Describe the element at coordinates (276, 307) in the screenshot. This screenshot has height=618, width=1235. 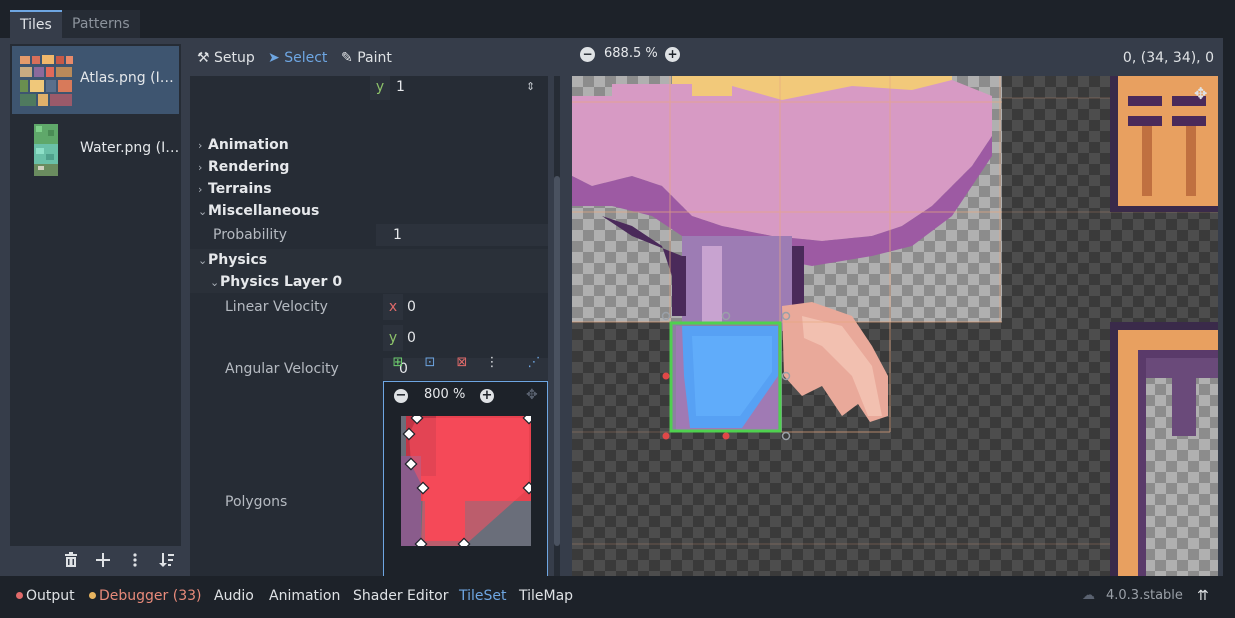
I see `linear-velocity-label: Linear Velocity` at that location.